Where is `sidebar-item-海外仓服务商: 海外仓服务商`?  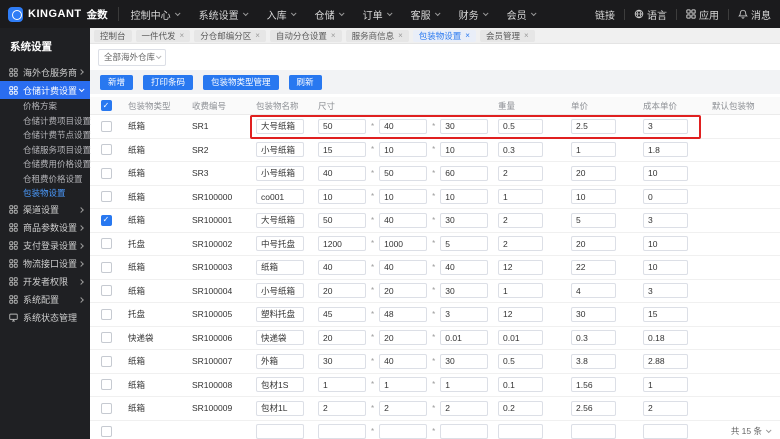 sidebar-item-海外仓服务商: 海外仓服务商 is located at coordinates (45, 72).